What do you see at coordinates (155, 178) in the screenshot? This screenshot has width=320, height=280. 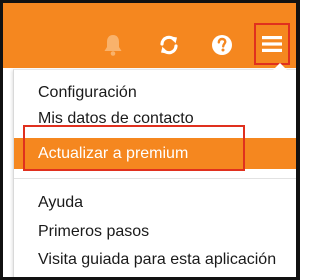 I see `menu-divider` at bounding box center [155, 178].